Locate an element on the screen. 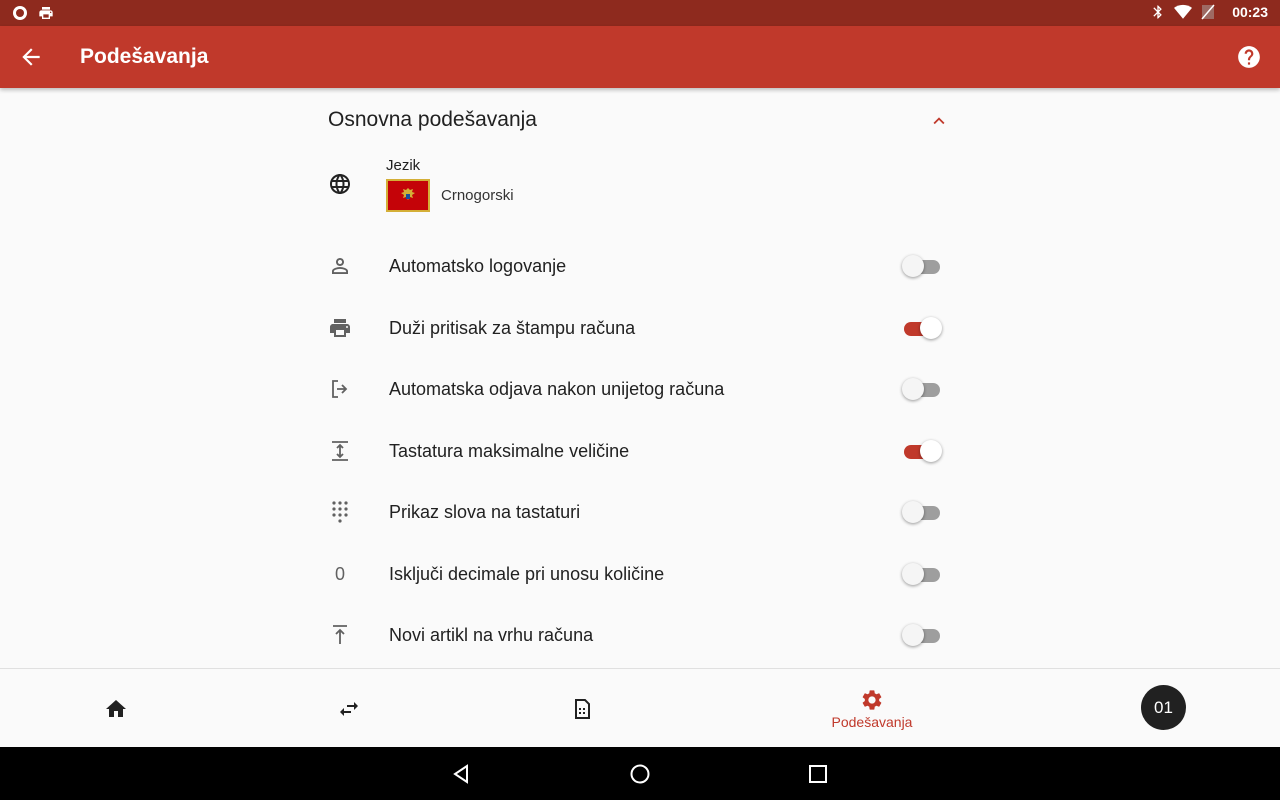 This screenshot has width=1280, height=800. max-keyboard-toggle is located at coordinates (922, 451).